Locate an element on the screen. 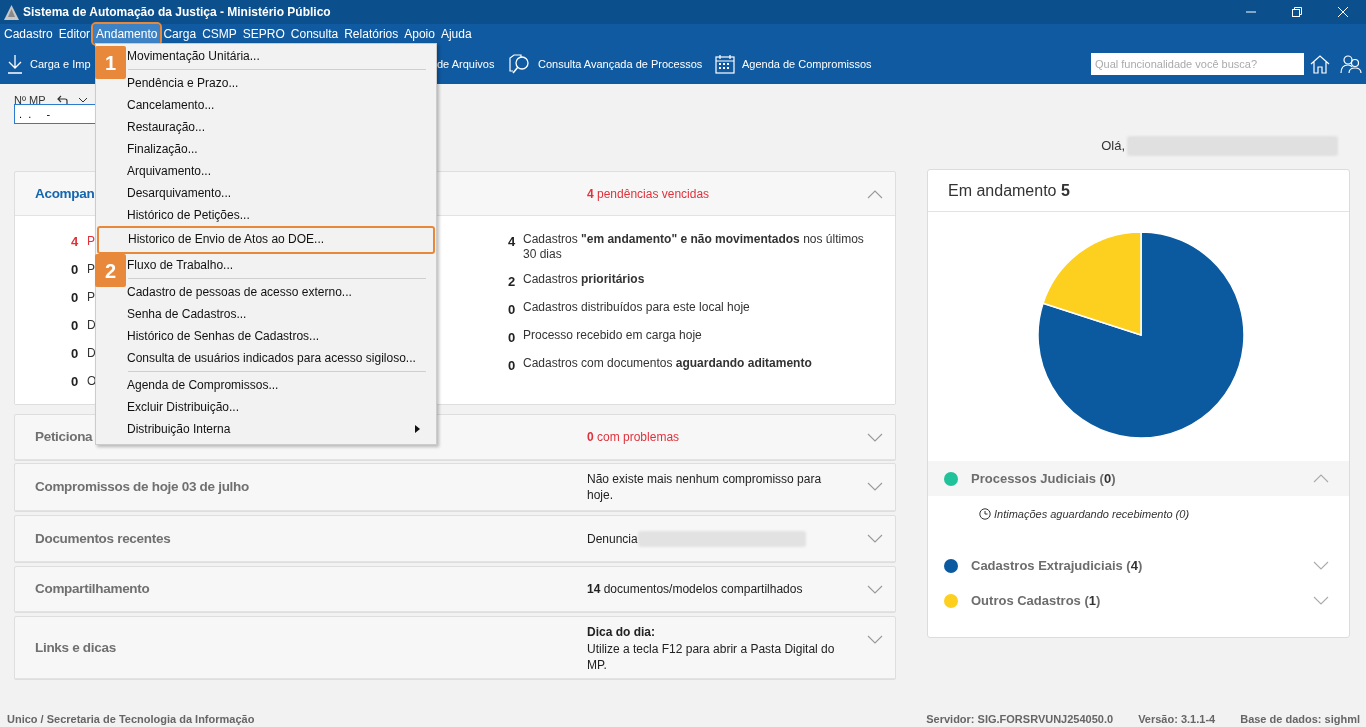 This screenshot has height=727, width=1366. panel-summary: 14 documentos/modelos compartilhados is located at coordinates (695, 589).